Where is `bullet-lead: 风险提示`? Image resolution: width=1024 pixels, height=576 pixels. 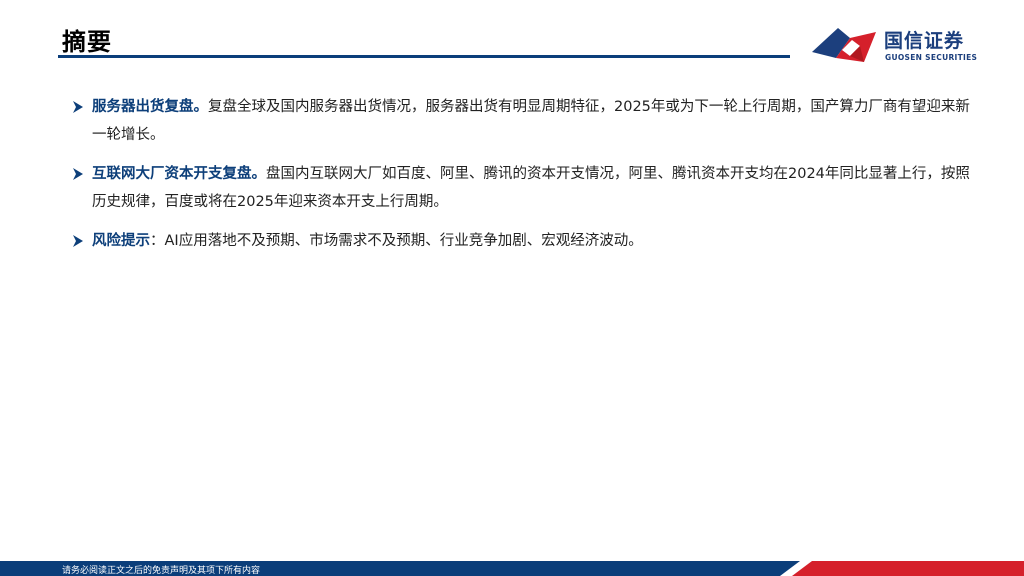 bullet-lead: 风险提示 is located at coordinates (121, 241).